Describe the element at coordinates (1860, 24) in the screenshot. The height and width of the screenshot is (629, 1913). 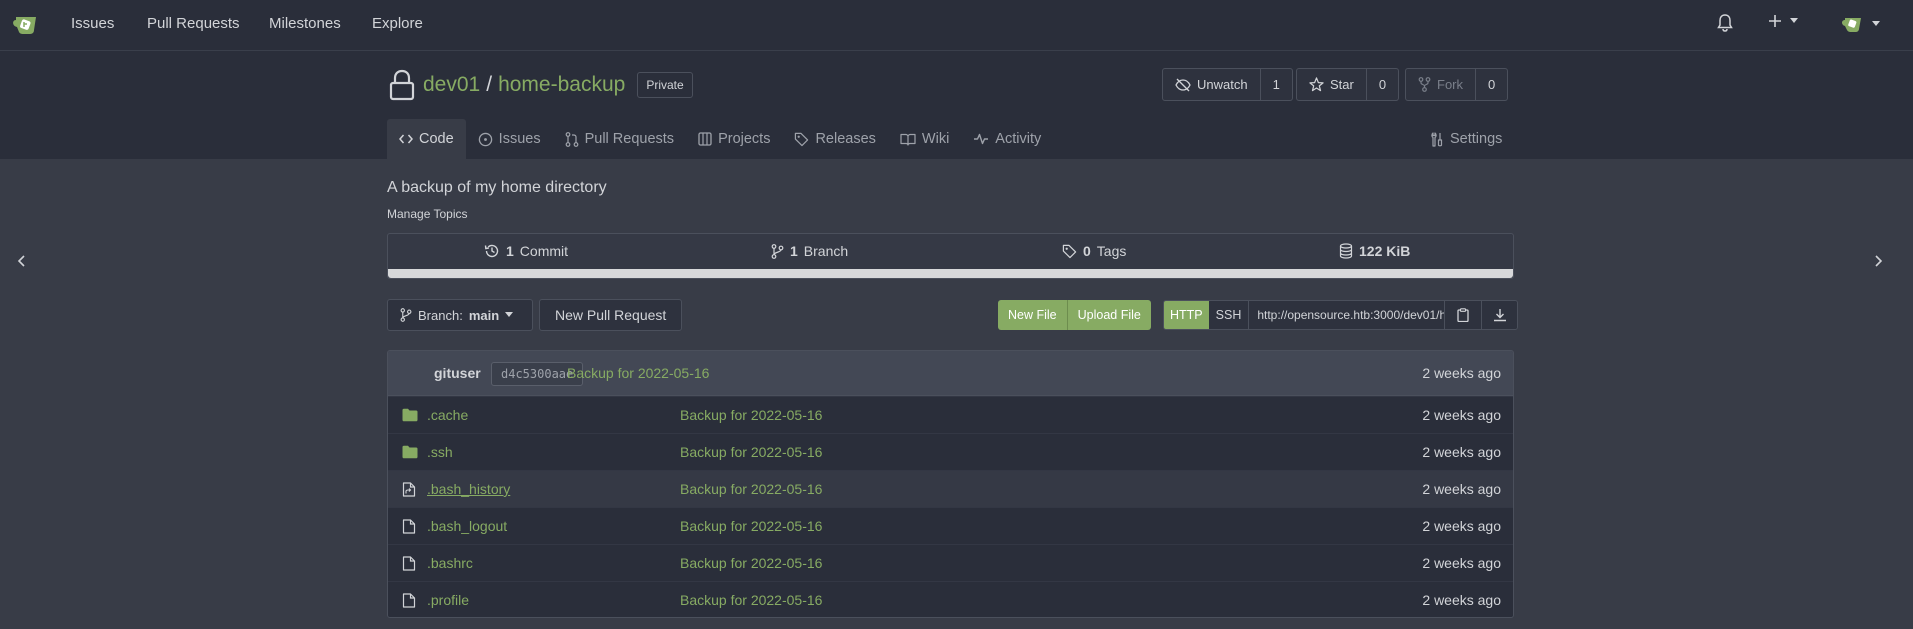
I see `user-menu-dropdown` at that location.